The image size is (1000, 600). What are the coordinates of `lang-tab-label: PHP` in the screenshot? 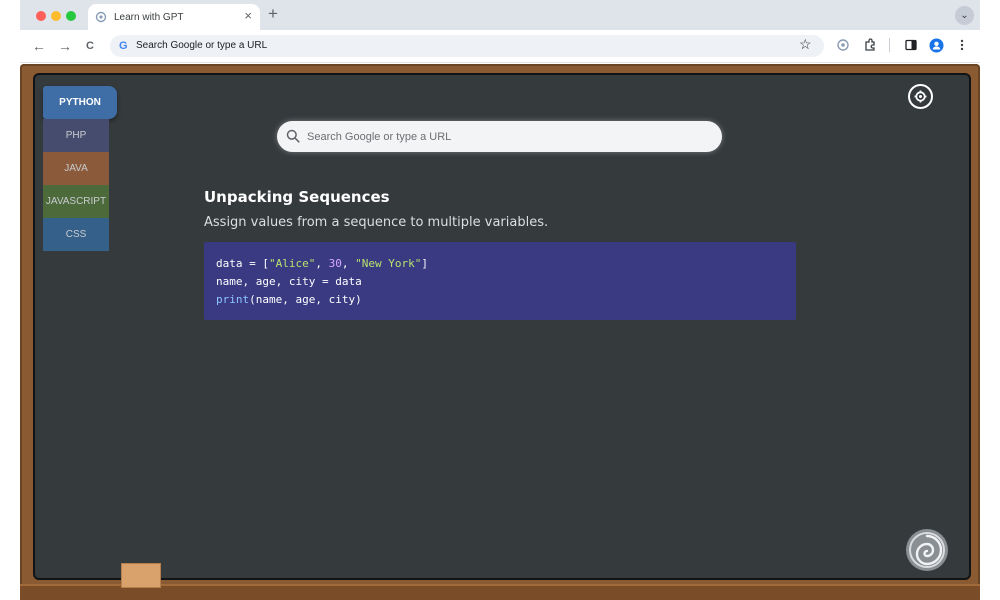 It's located at (76, 135).